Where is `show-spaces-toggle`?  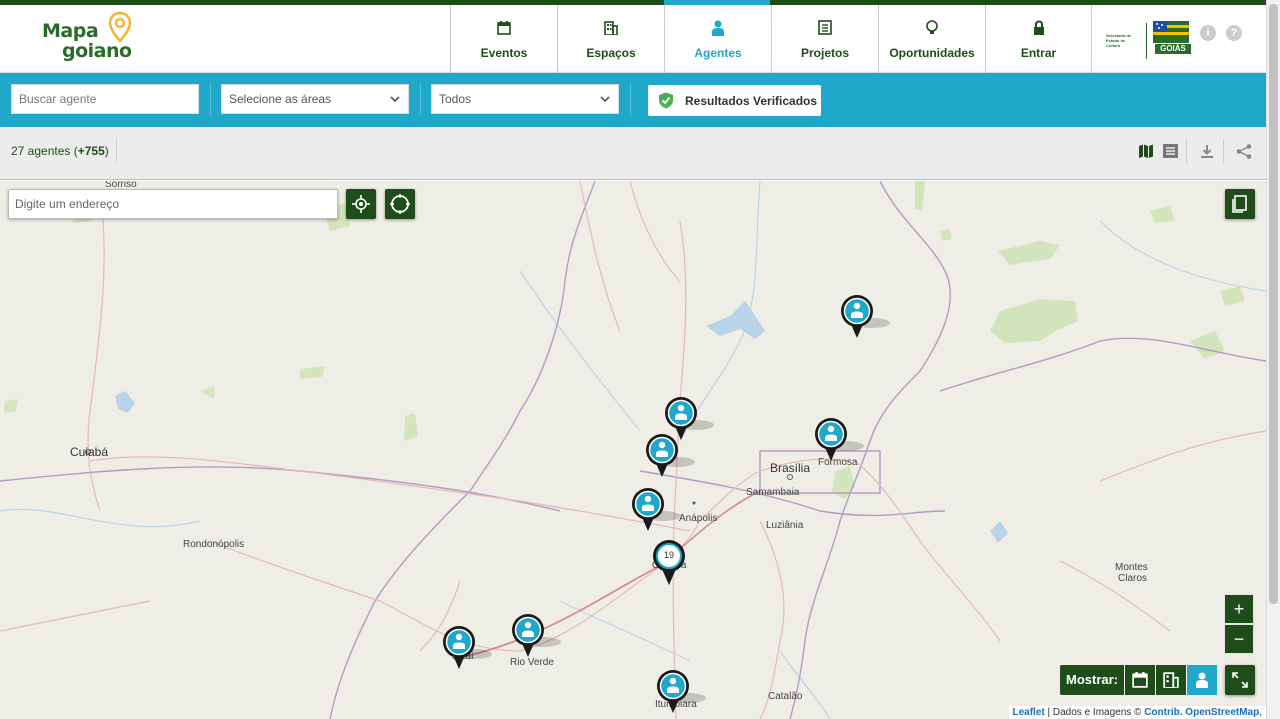
show-spaces-toggle is located at coordinates (1170, 680).